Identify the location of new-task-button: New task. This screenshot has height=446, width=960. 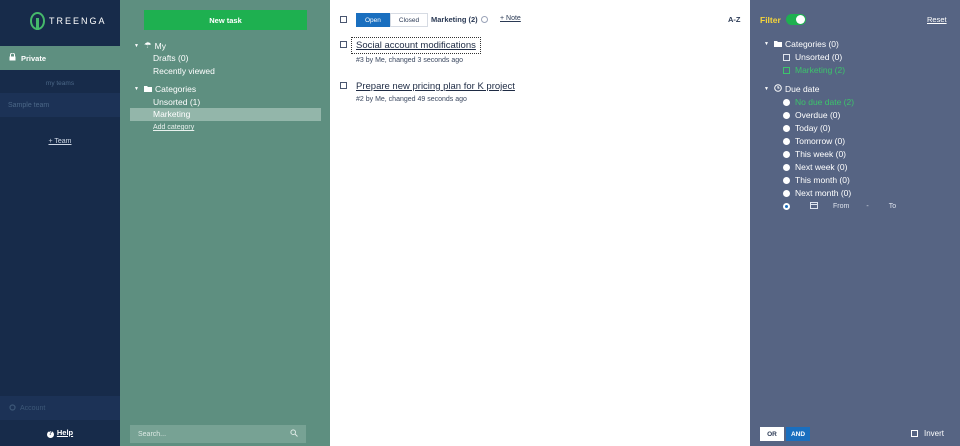
(225, 20).